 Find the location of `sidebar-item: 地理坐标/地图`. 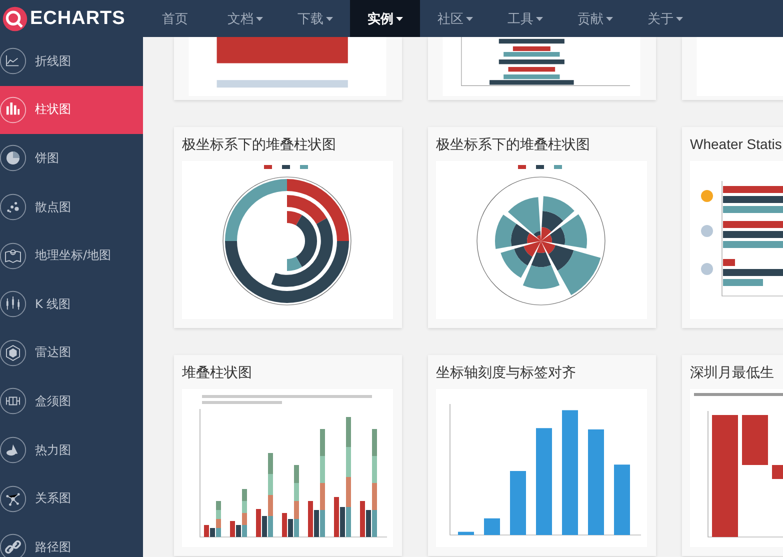

sidebar-item: 地理坐标/地图 is located at coordinates (71, 255).